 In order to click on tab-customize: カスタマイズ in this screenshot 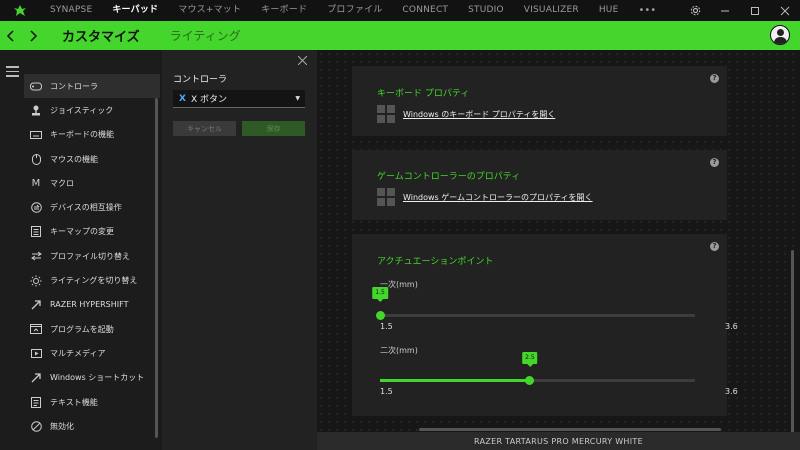, I will do `click(101, 35)`.